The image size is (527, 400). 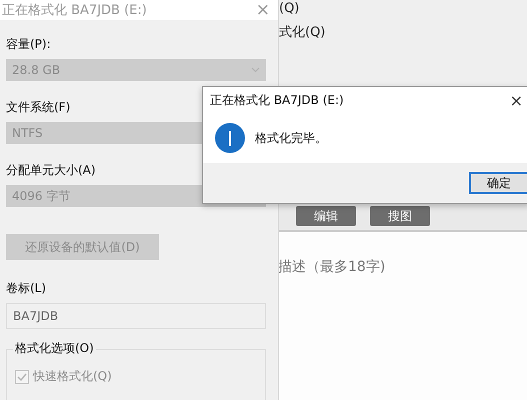 I want to click on field-label: 容量(P):, so click(x=28, y=44).